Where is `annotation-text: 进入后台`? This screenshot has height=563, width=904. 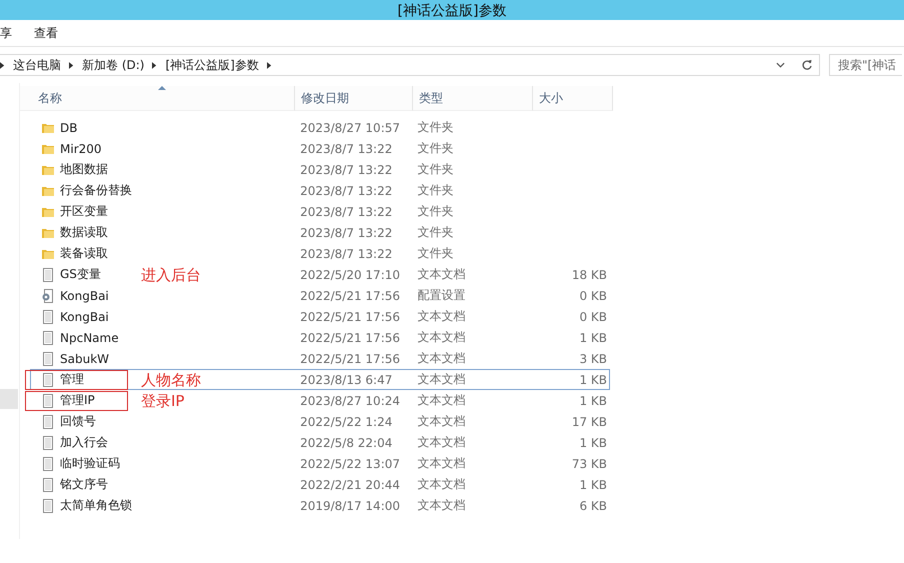
annotation-text: 进入后台 is located at coordinates (171, 275).